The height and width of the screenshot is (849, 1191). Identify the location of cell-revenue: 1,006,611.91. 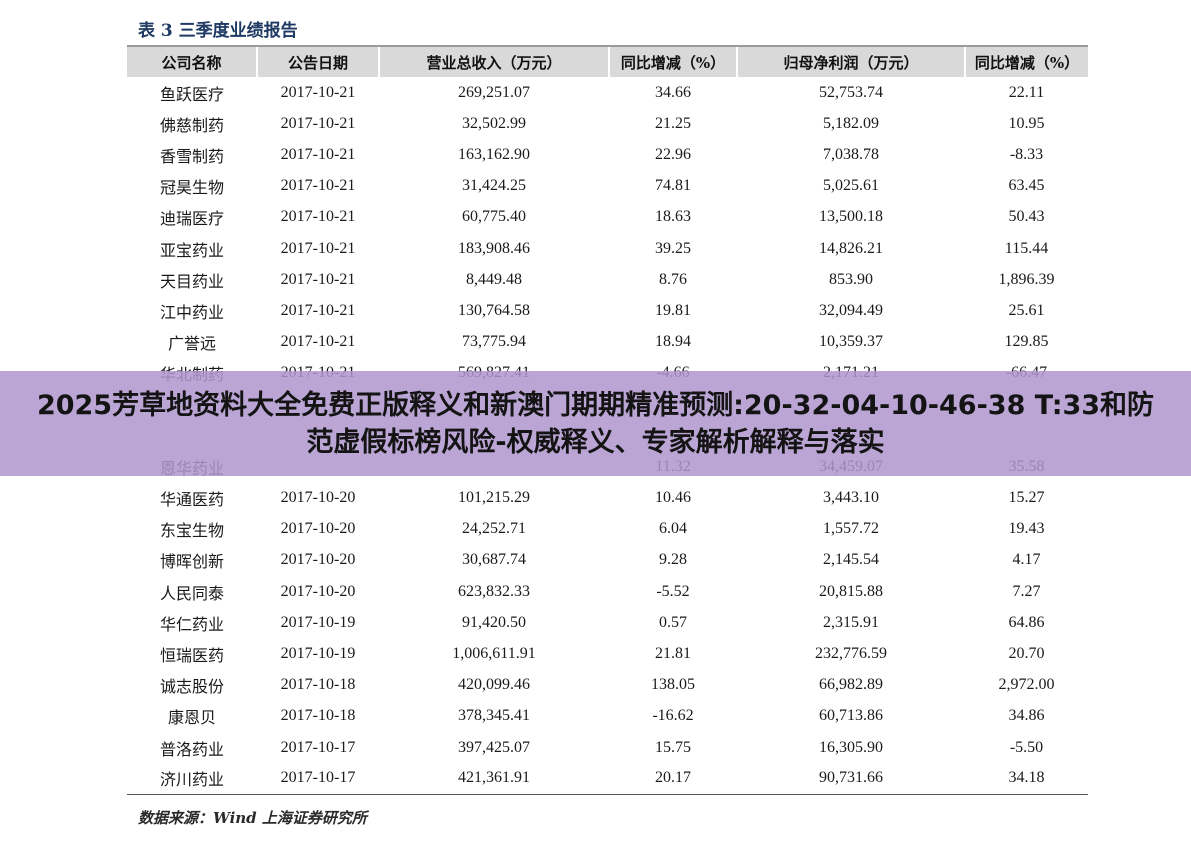
(494, 653).